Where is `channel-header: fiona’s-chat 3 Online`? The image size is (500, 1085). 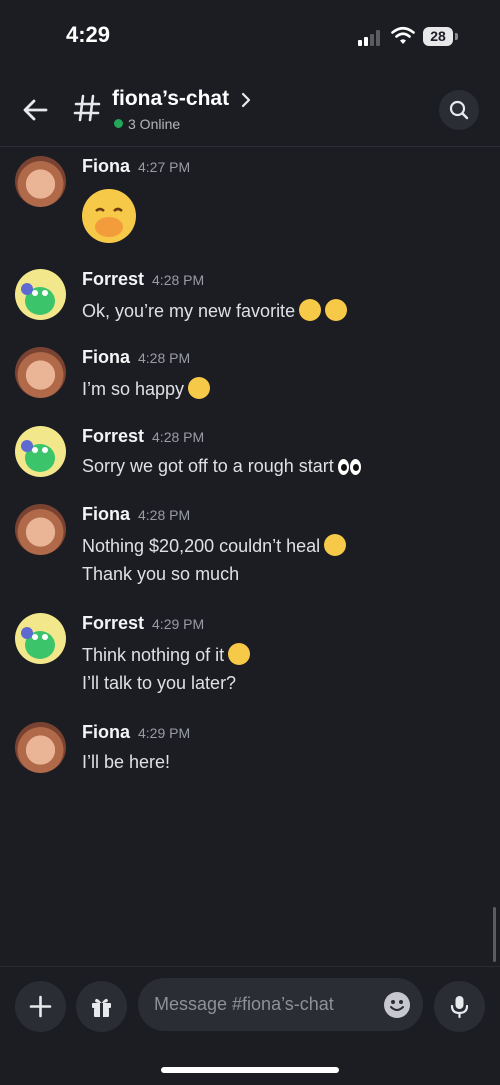
channel-header: fiona’s-chat 3 Online is located at coordinates (250, 109).